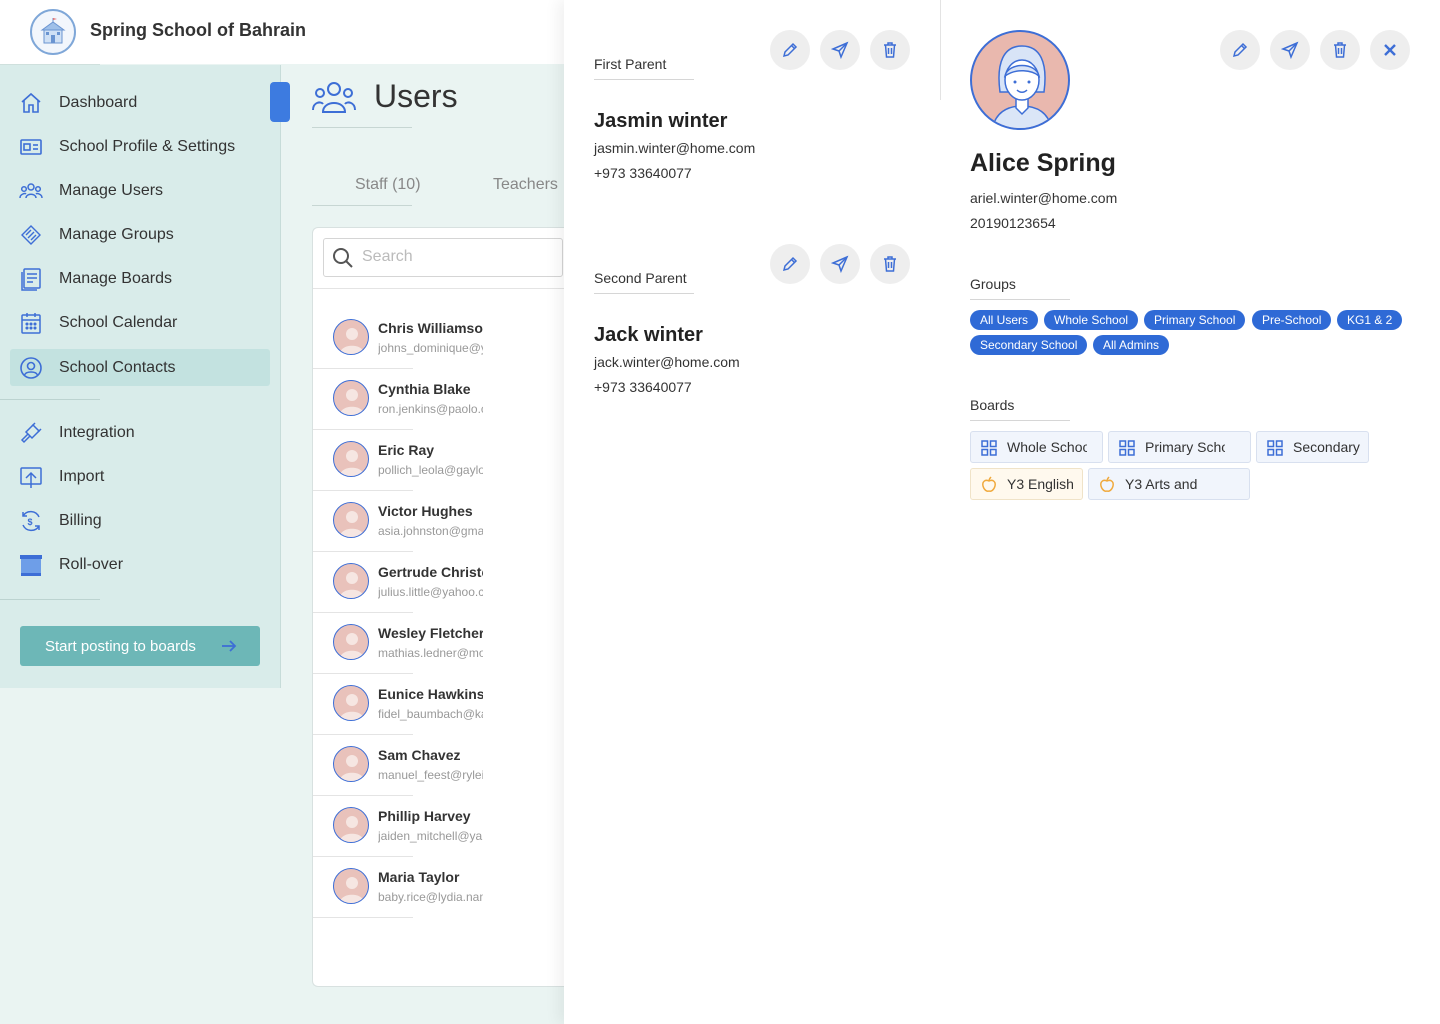 The image size is (1440, 1024). Describe the element at coordinates (424, 816) in the screenshot. I see `user-name: Phillip Harvey` at that location.